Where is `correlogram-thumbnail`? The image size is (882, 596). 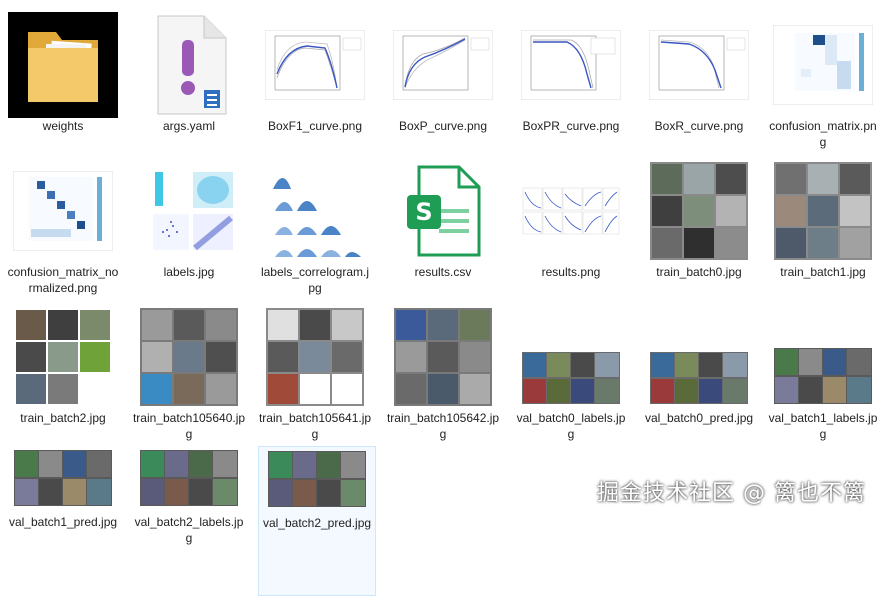
correlogram-thumbnail is located at coordinates (315, 211).